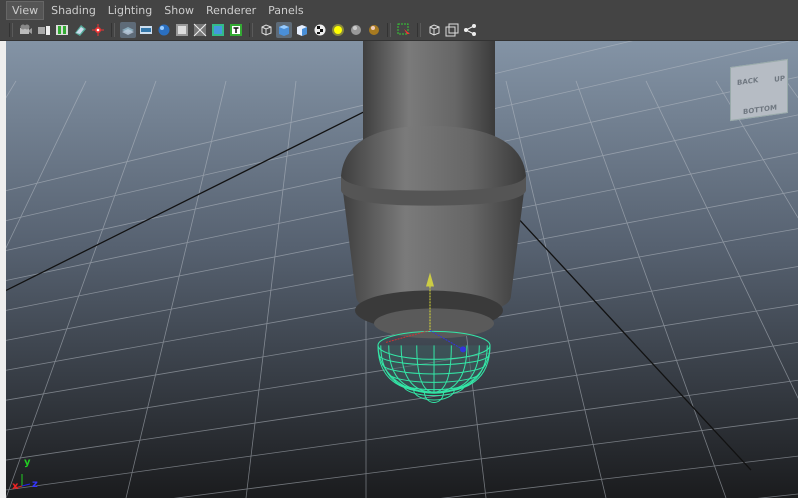 The width and height of the screenshot is (798, 498). I want to click on menu-item: Shading, so click(73, 10).